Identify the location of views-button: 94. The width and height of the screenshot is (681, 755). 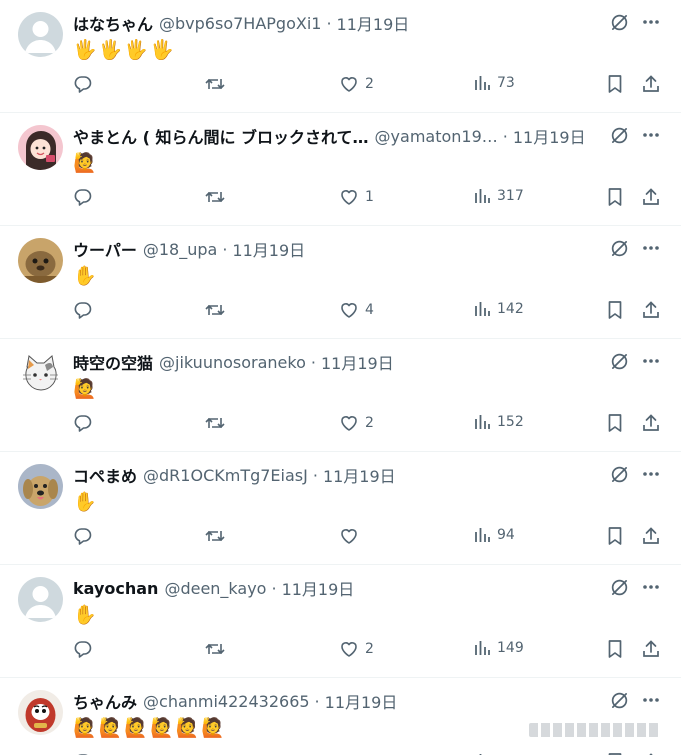
(494, 535).